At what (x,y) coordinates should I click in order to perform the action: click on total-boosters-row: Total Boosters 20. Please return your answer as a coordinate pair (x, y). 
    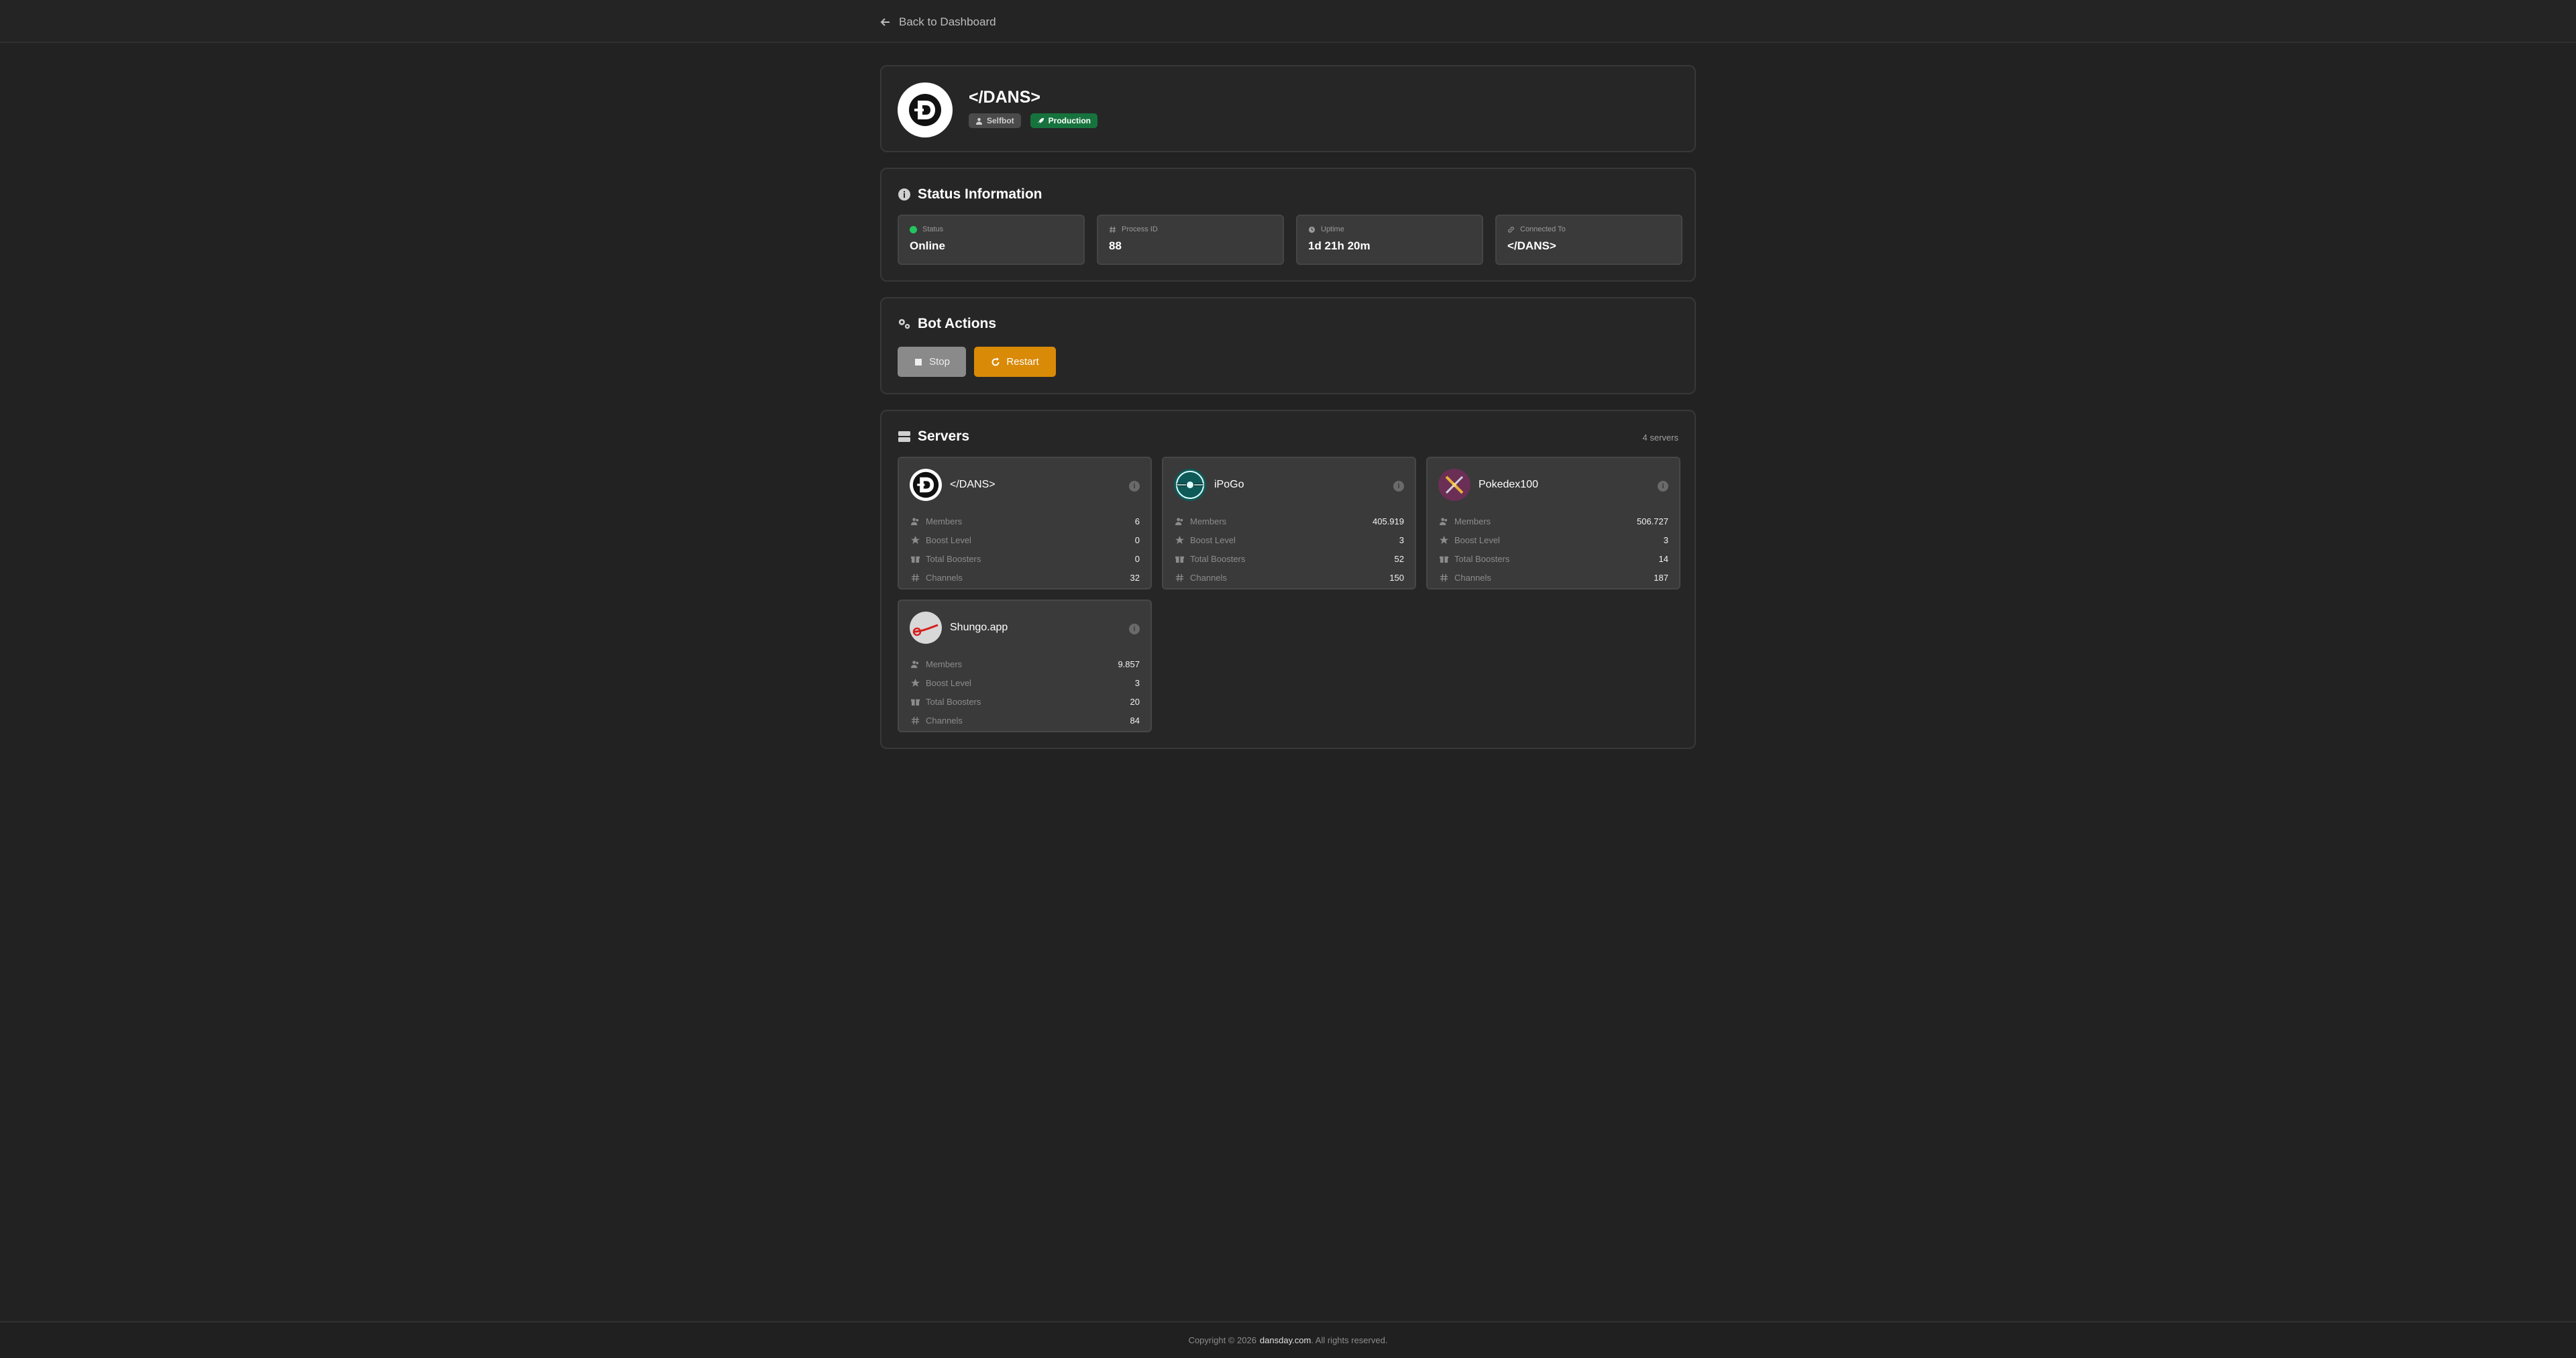
    Looking at the image, I should click on (1025, 701).